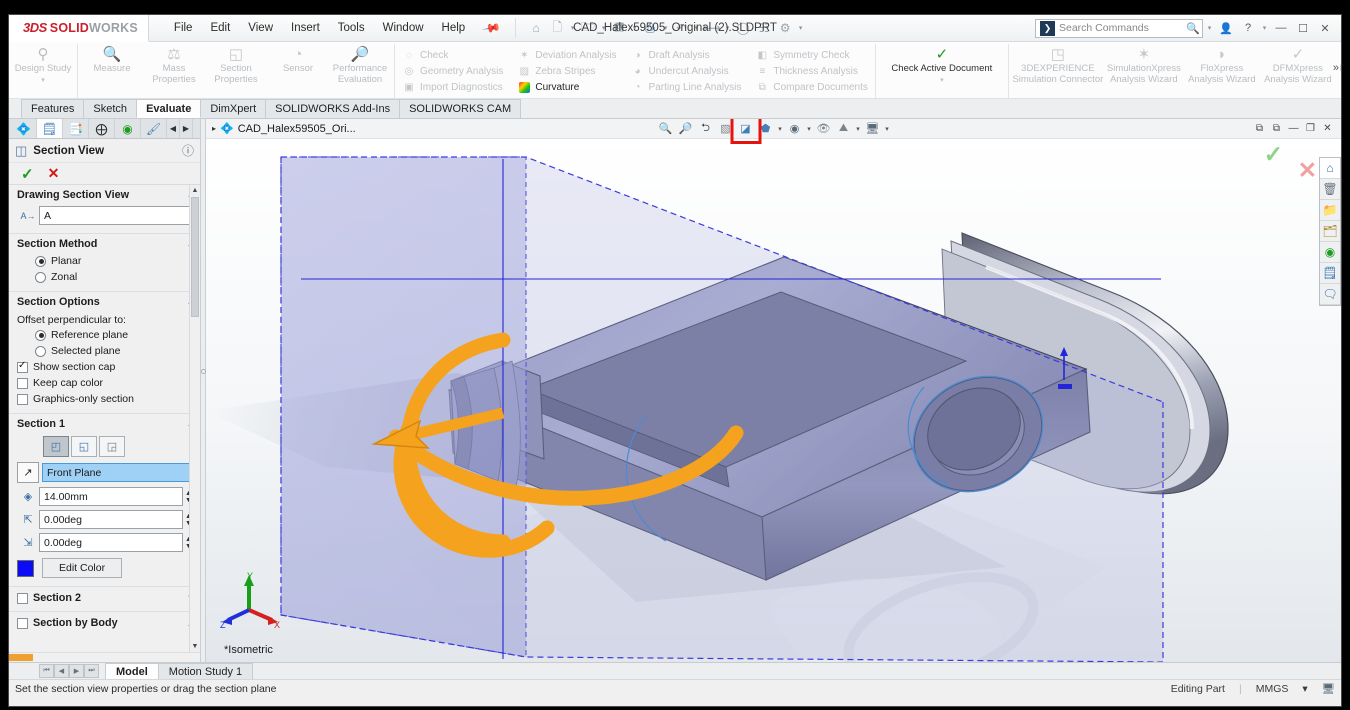  I want to click on solidworks-logo: 3DS SOLIDWORKS, so click(79, 28).